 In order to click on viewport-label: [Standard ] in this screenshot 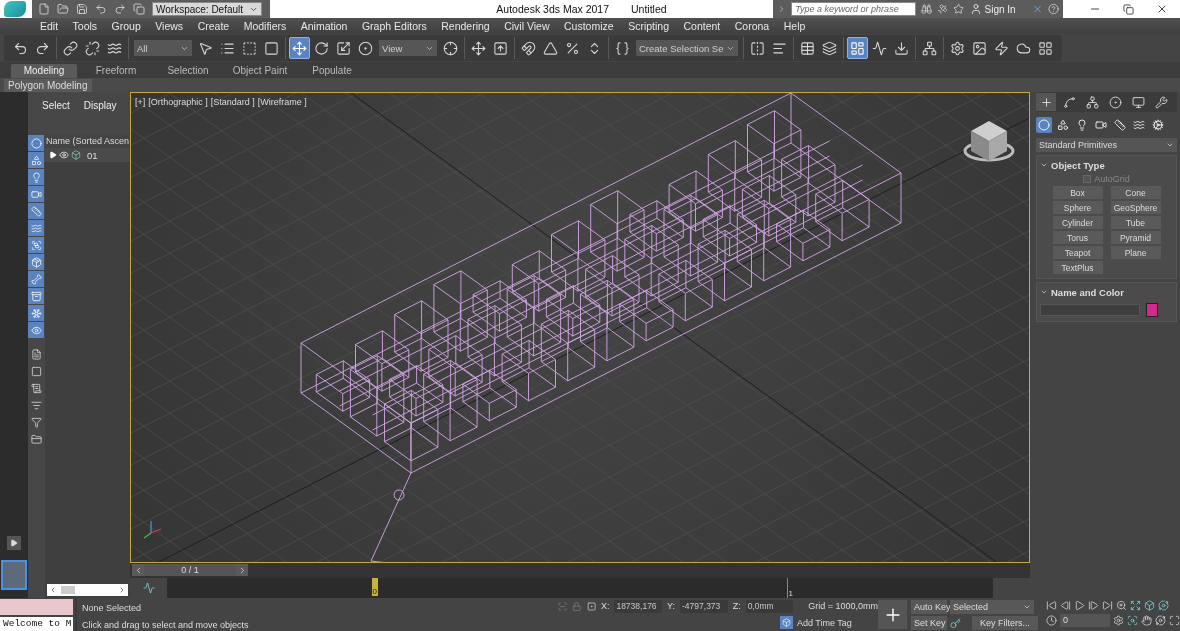, I will do `click(232, 102)`.